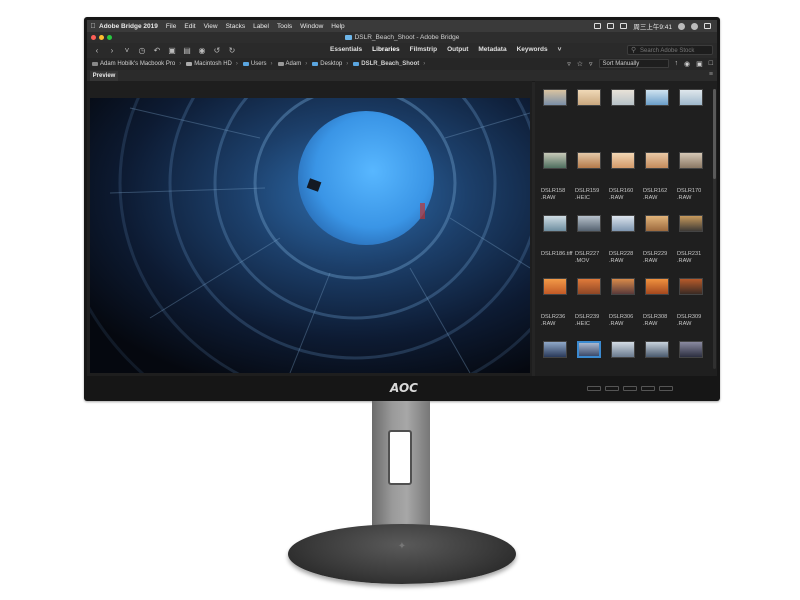  What do you see at coordinates (202, 50) in the screenshot?
I see `export-icon: ◉` at bounding box center [202, 50].